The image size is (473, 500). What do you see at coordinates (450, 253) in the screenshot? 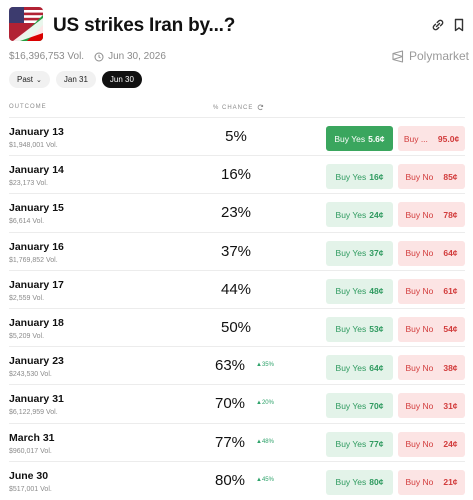
I see `no-price: 64¢` at bounding box center [450, 253].